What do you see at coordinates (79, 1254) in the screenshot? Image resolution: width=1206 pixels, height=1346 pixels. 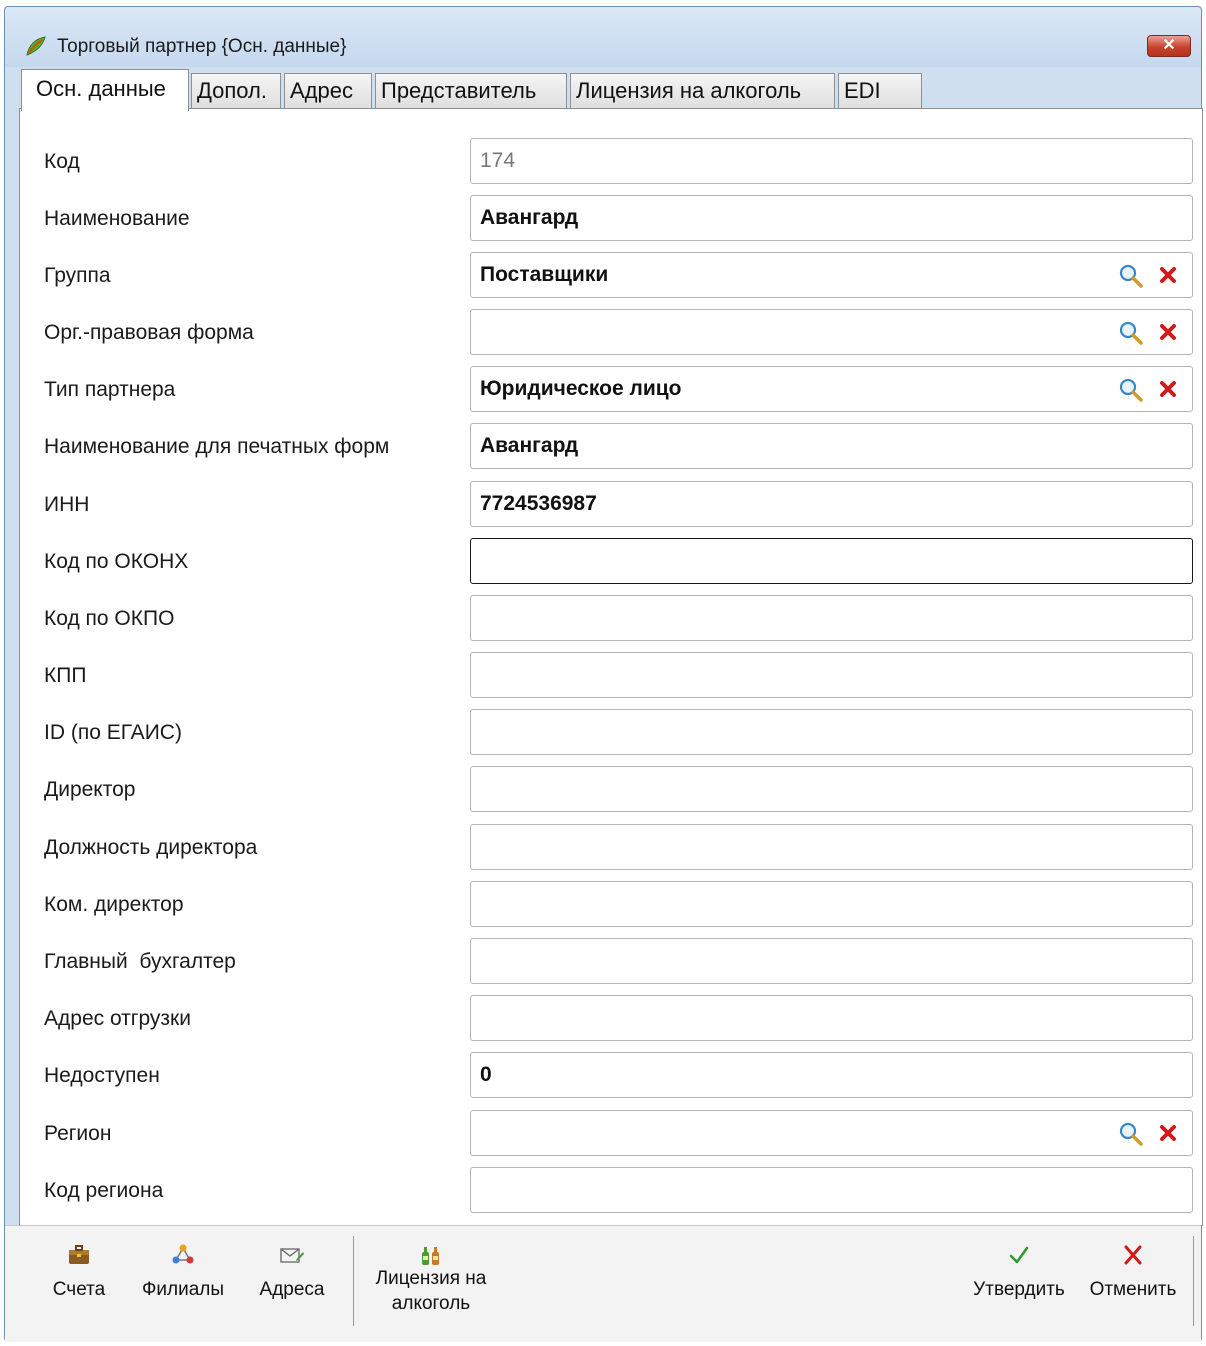 I see `briefcase-icon` at bounding box center [79, 1254].